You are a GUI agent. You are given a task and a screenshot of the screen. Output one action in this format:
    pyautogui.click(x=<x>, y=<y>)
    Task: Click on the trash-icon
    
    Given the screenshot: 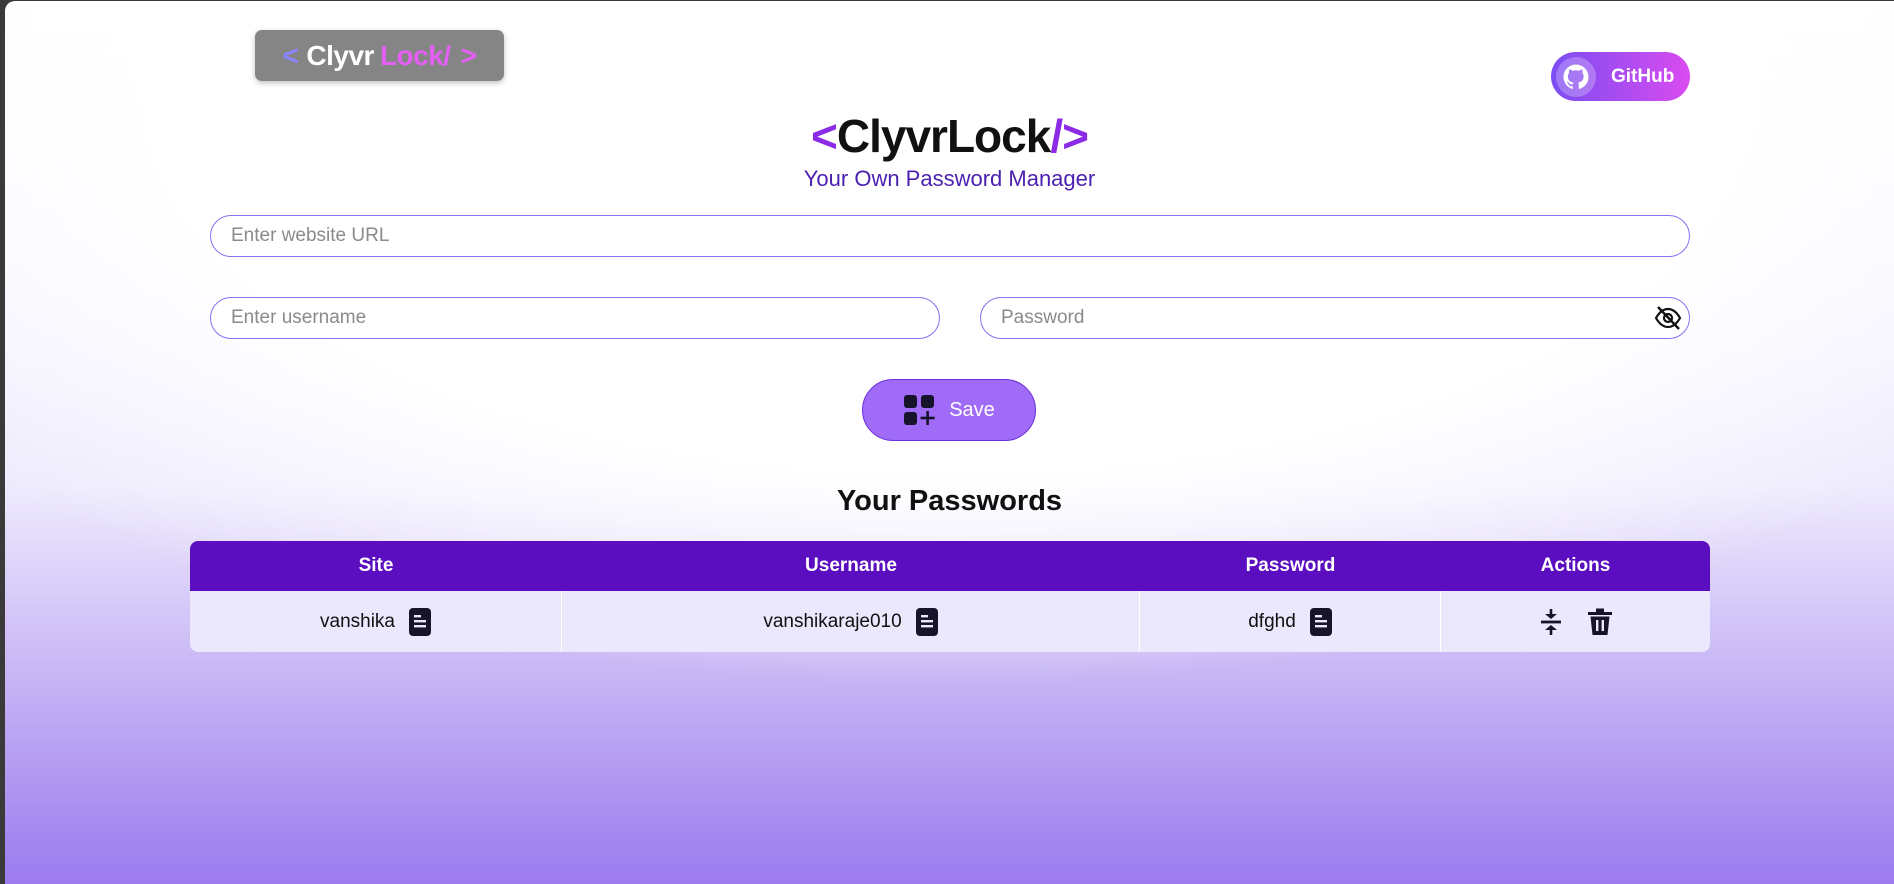 What is the action you would take?
    pyautogui.click(x=1600, y=622)
    